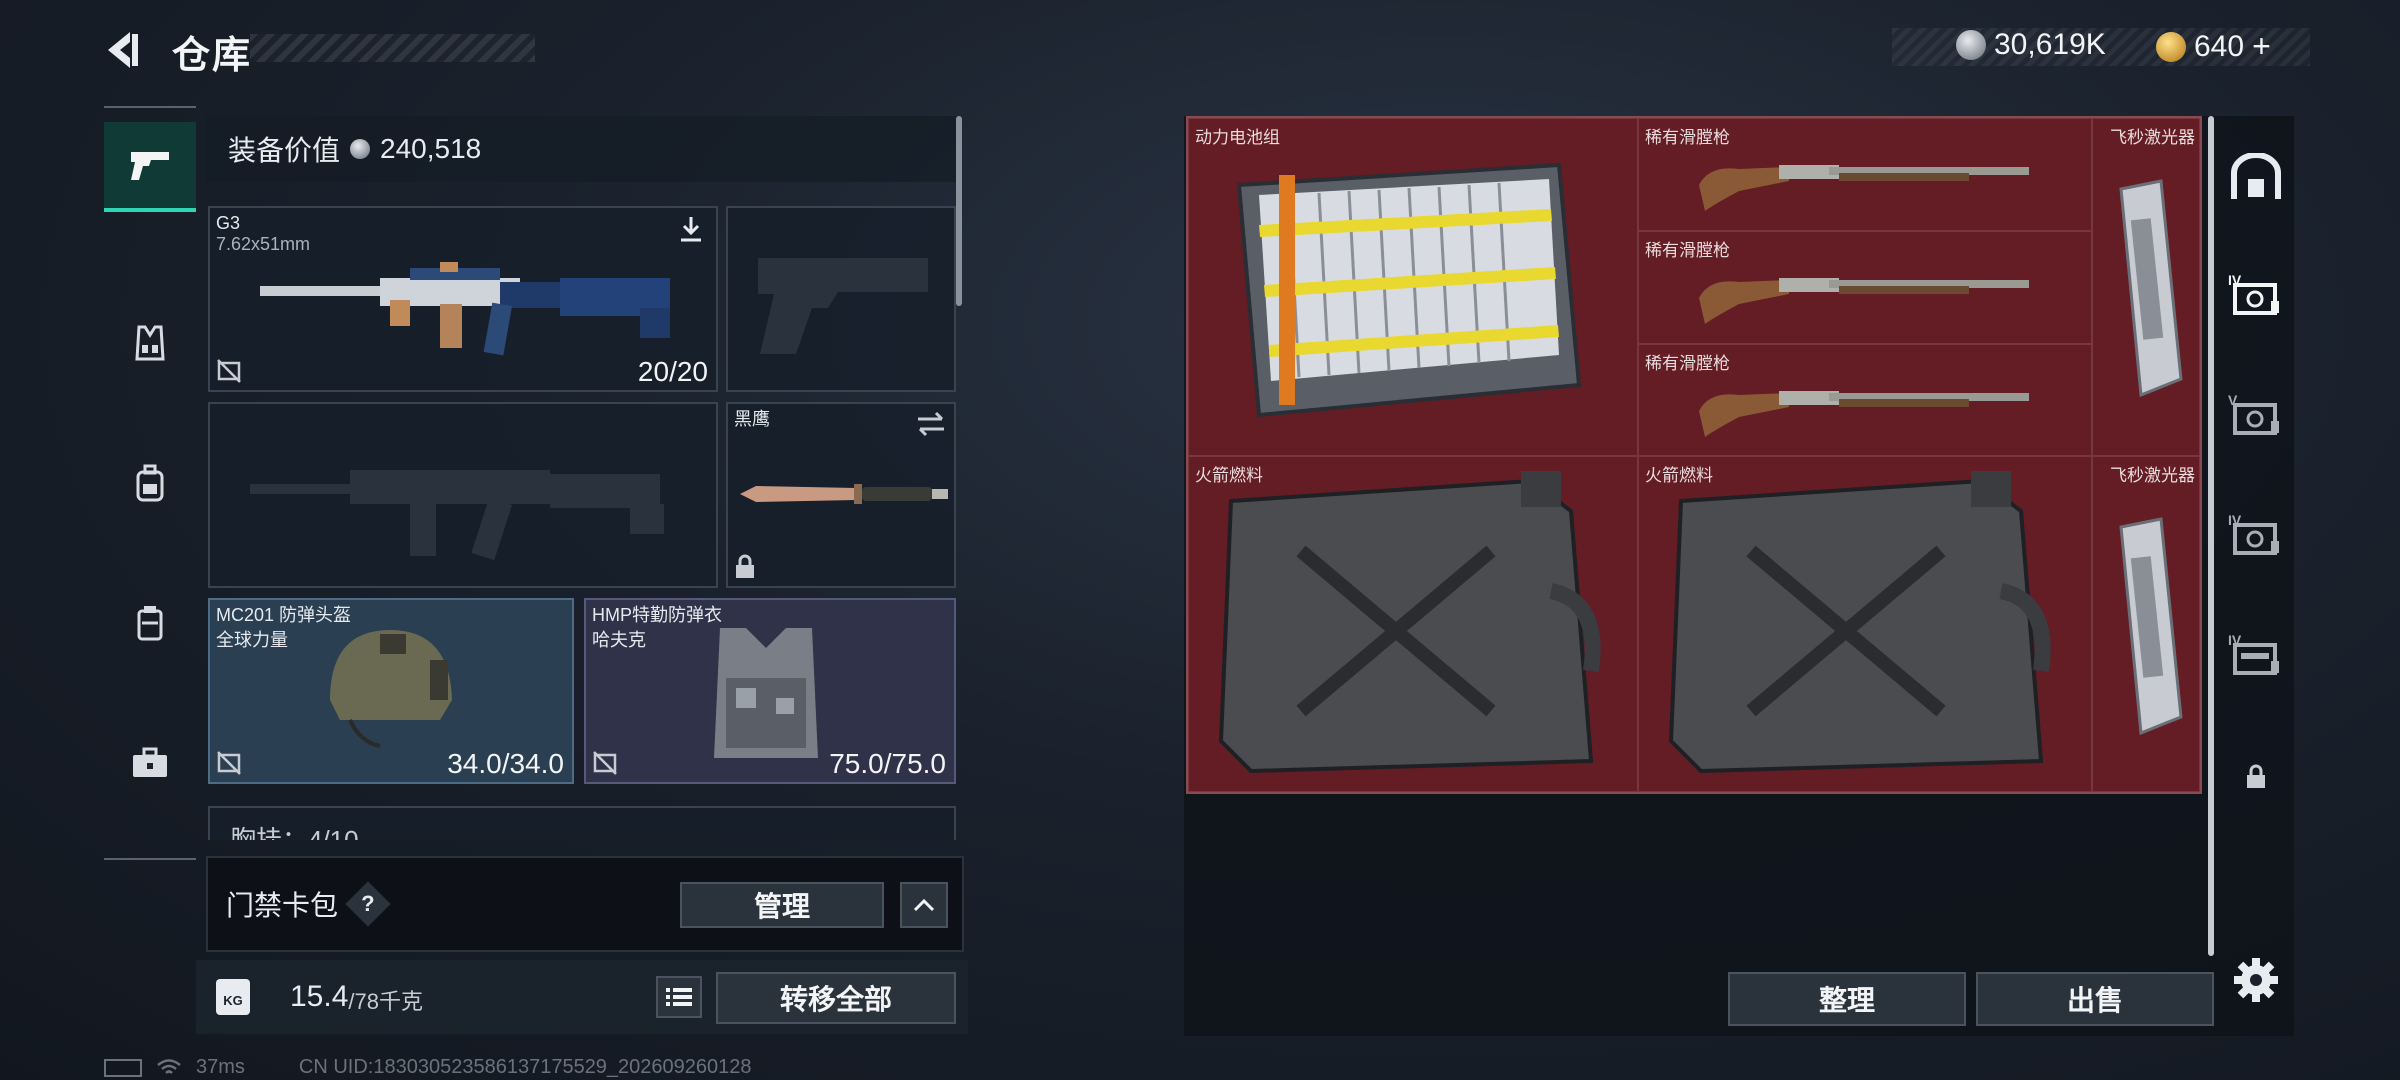 The image size is (2400, 1080). Describe the element at coordinates (844, 494) in the screenshot. I see `knife-icon` at that location.